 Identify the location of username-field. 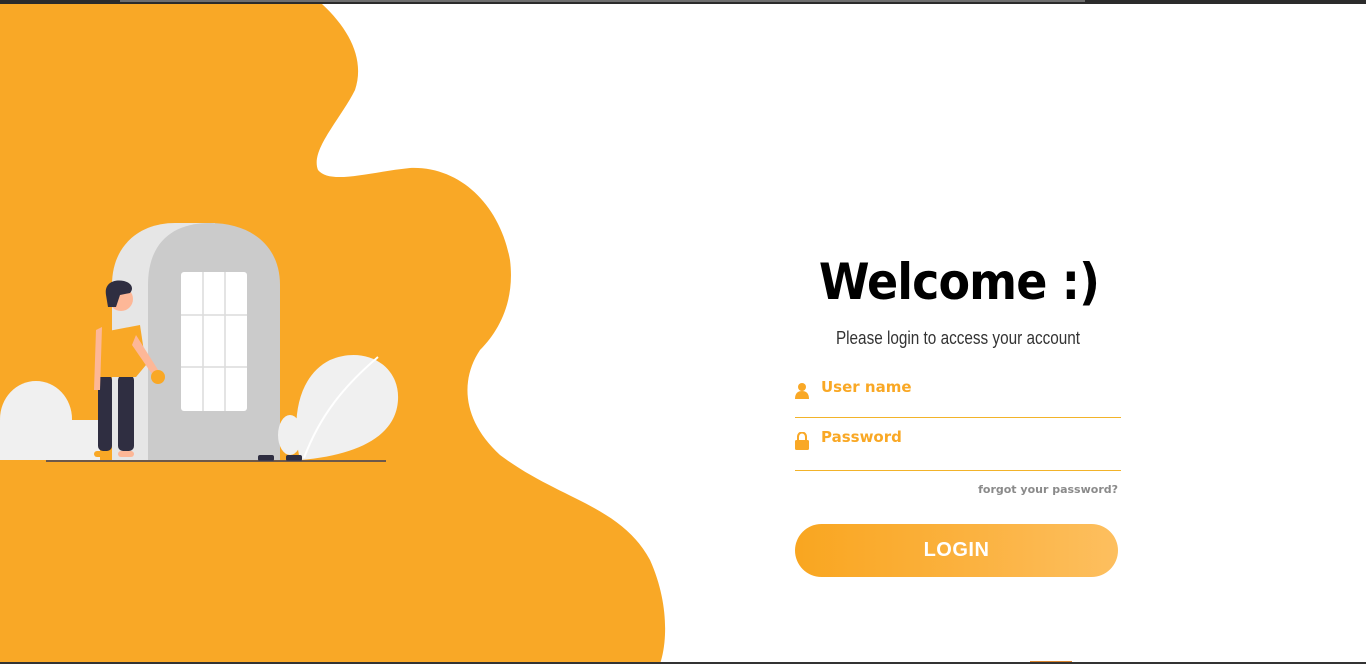
(958, 393).